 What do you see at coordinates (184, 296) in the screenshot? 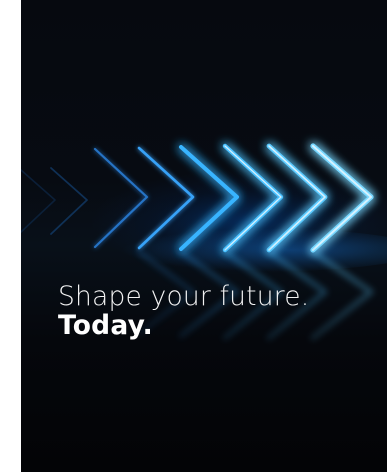
I see `headline-line-1: Shape your future.` at bounding box center [184, 296].